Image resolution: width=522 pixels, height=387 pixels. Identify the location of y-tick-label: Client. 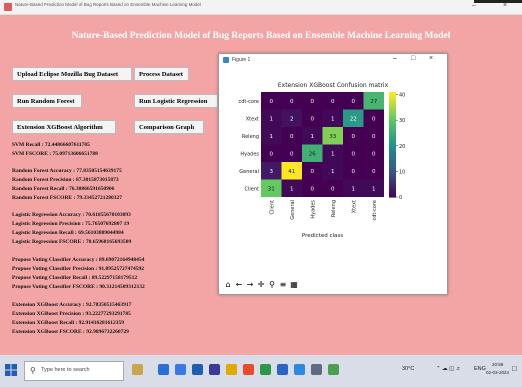
(252, 189).